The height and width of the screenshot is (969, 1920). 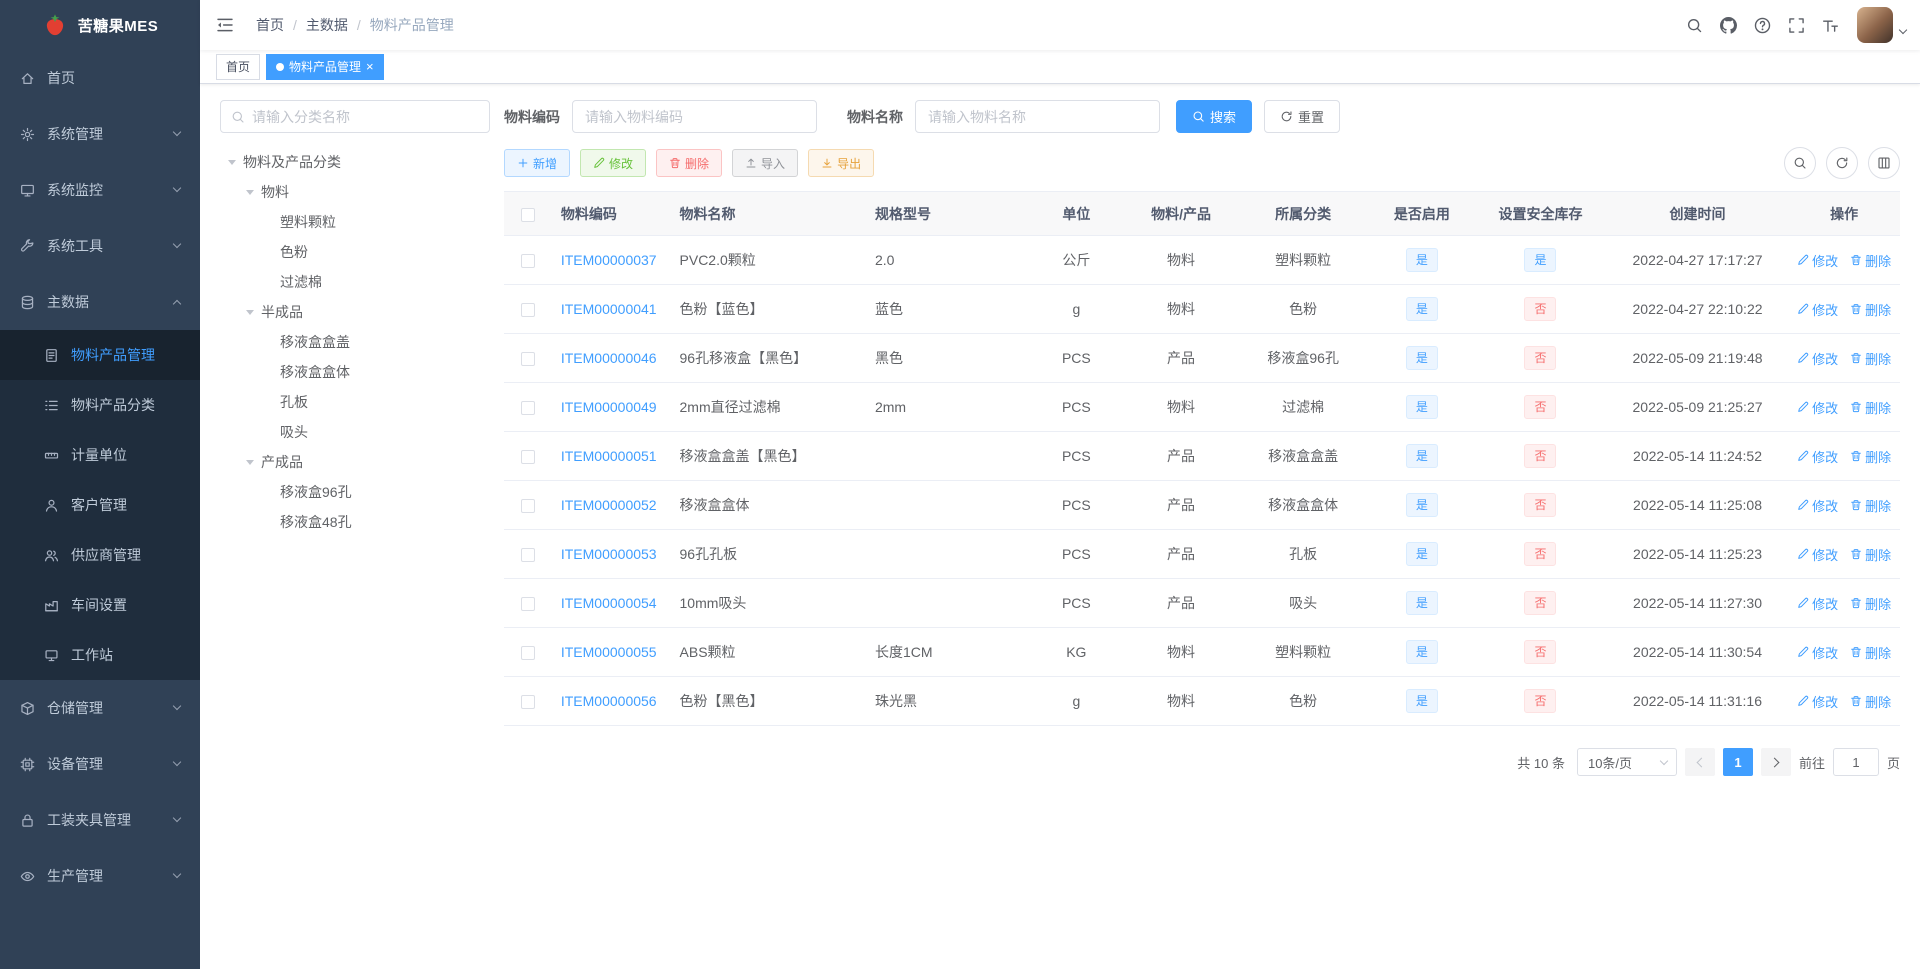 I want to click on column-header-8: 创建时间, so click(x=1697, y=213).